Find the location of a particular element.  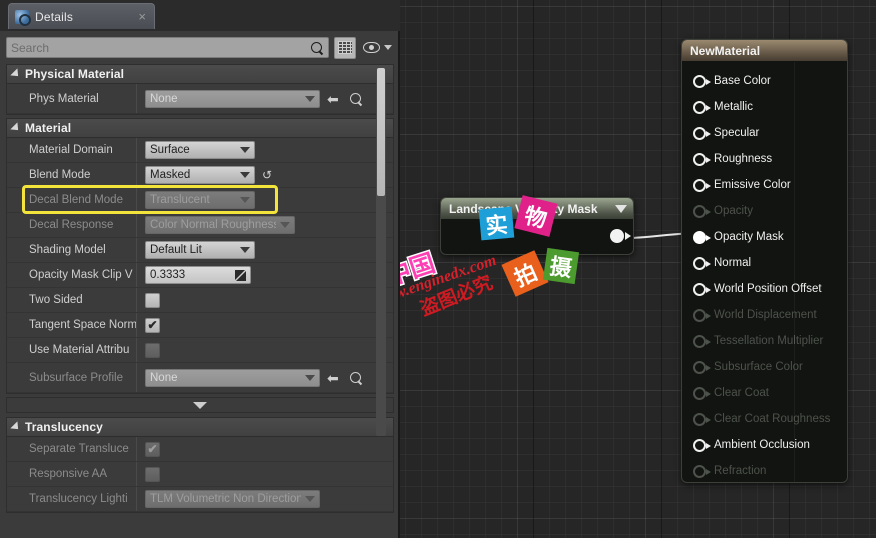

input-pin-label: Normal is located at coordinates (733, 263).